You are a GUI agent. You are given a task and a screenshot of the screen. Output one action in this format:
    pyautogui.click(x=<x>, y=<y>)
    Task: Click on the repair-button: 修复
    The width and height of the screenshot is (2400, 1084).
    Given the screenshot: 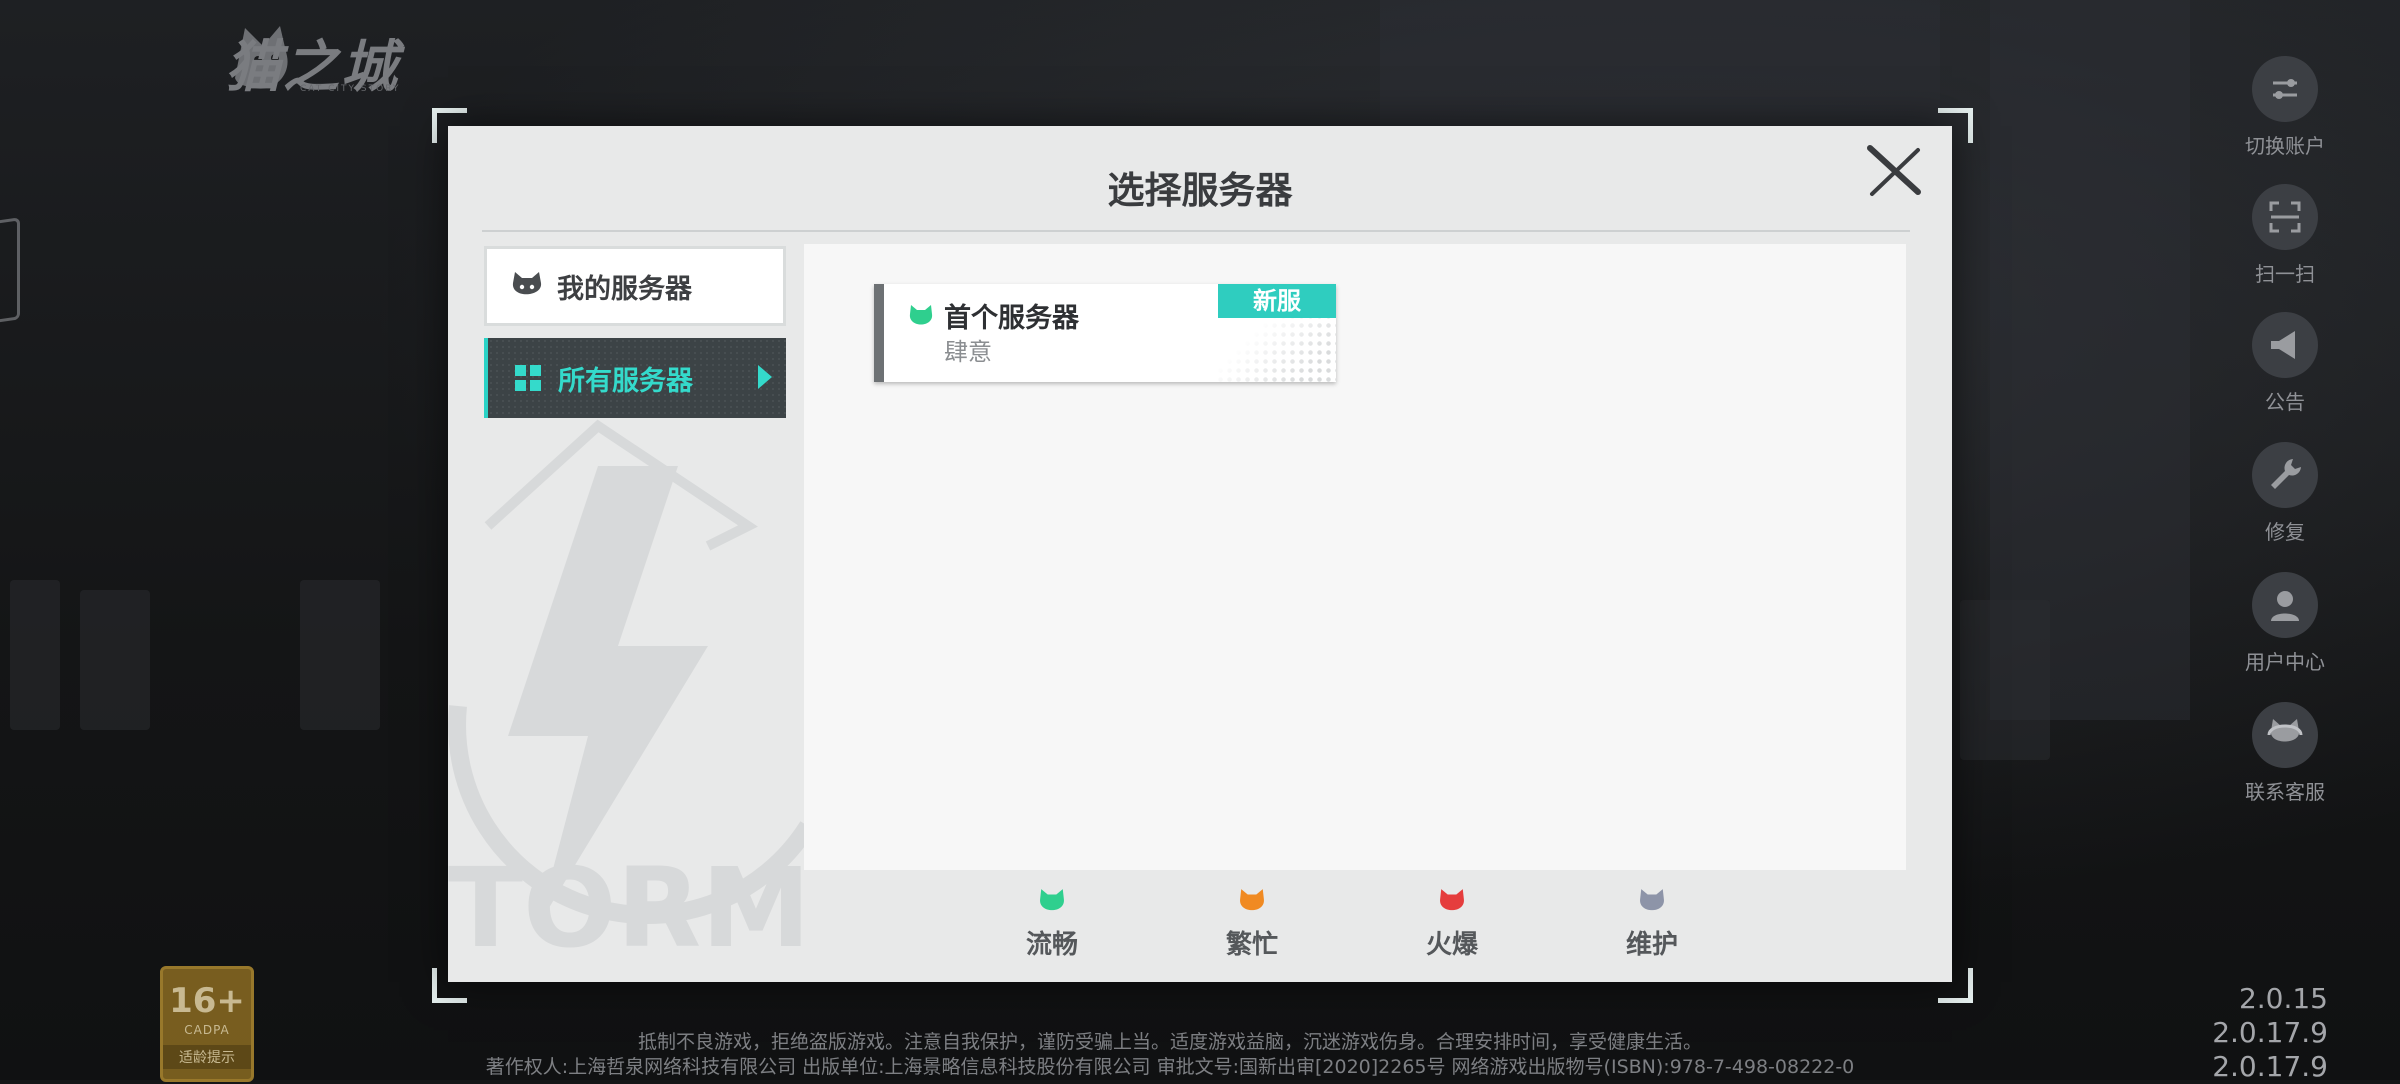 What is the action you would take?
    pyautogui.click(x=2285, y=493)
    